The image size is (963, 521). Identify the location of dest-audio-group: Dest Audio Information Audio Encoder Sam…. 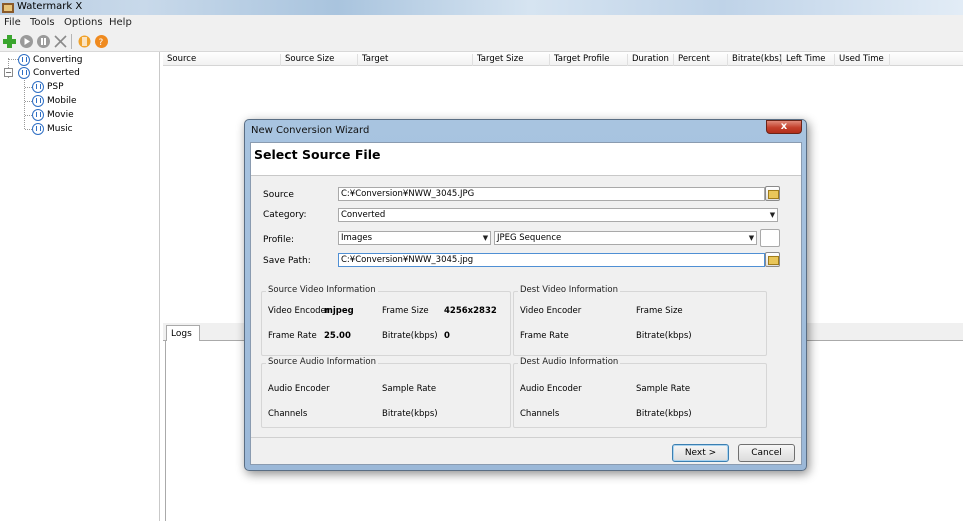
(640, 392).